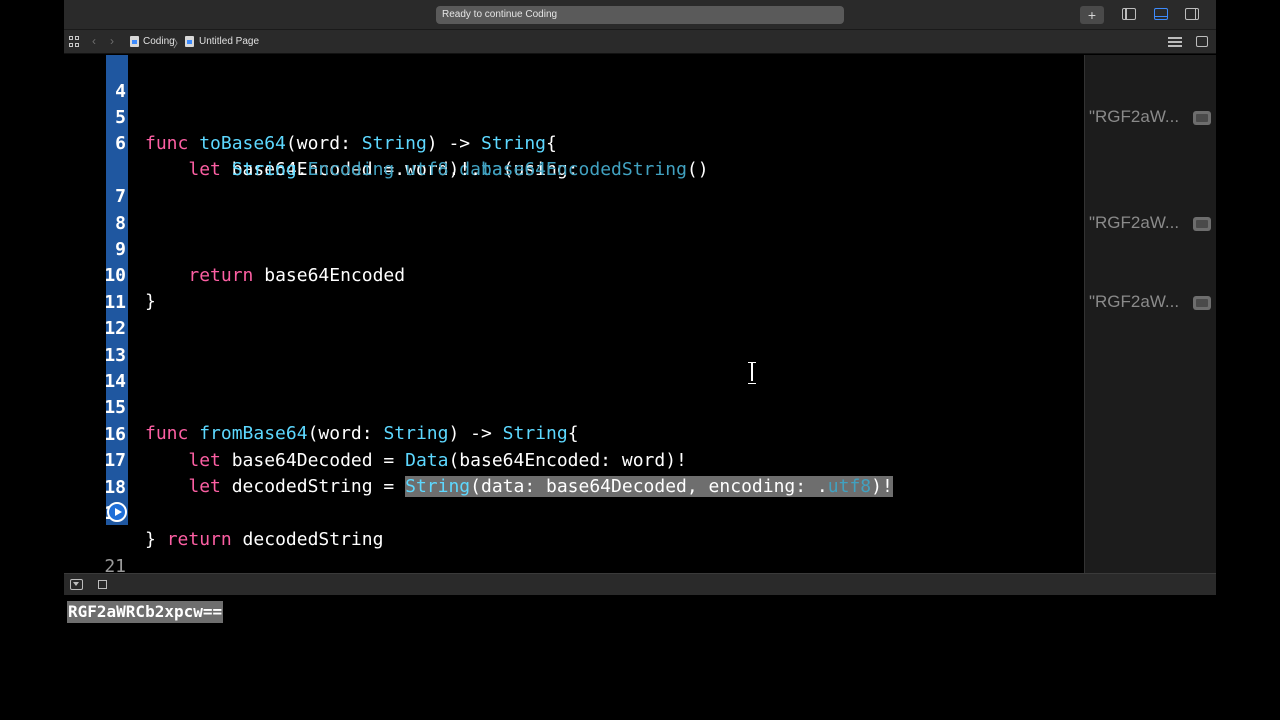 The image size is (1280, 720). Describe the element at coordinates (229, 41) in the screenshot. I see `breadcrumb-untitled-page: Untitled Page` at that location.